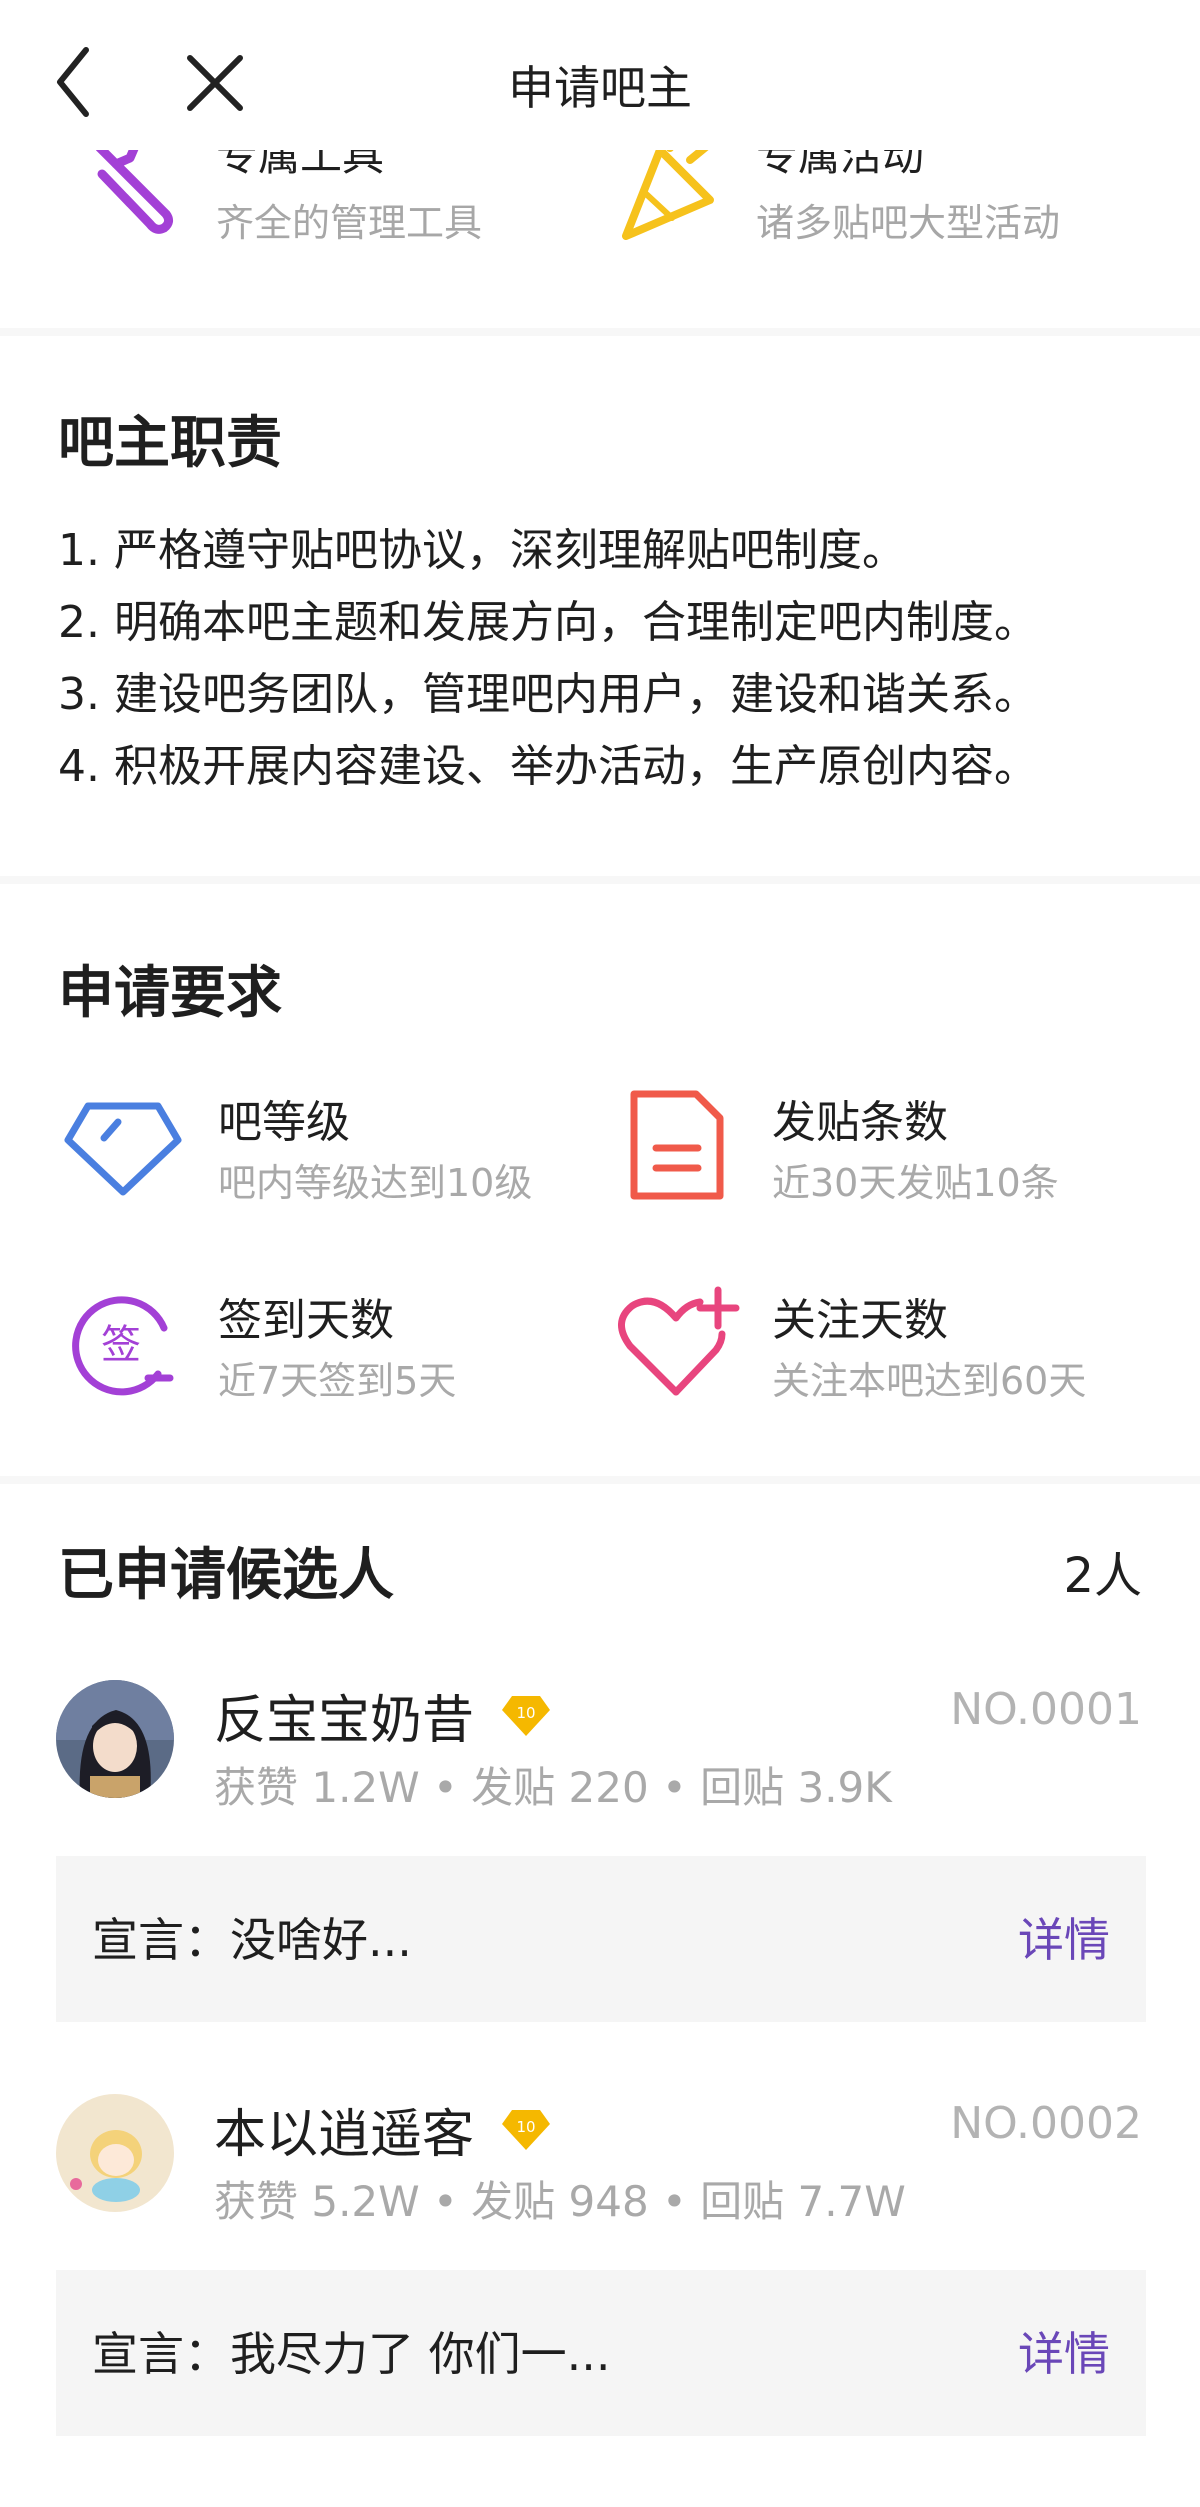 This screenshot has width=1200, height=2507. What do you see at coordinates (560, 2201) in the screenshot?
I see `candidate-stats: 获赞 5.2W • 发贴 948 • 回贴 7.7W` at bounding box center [560, 2201].